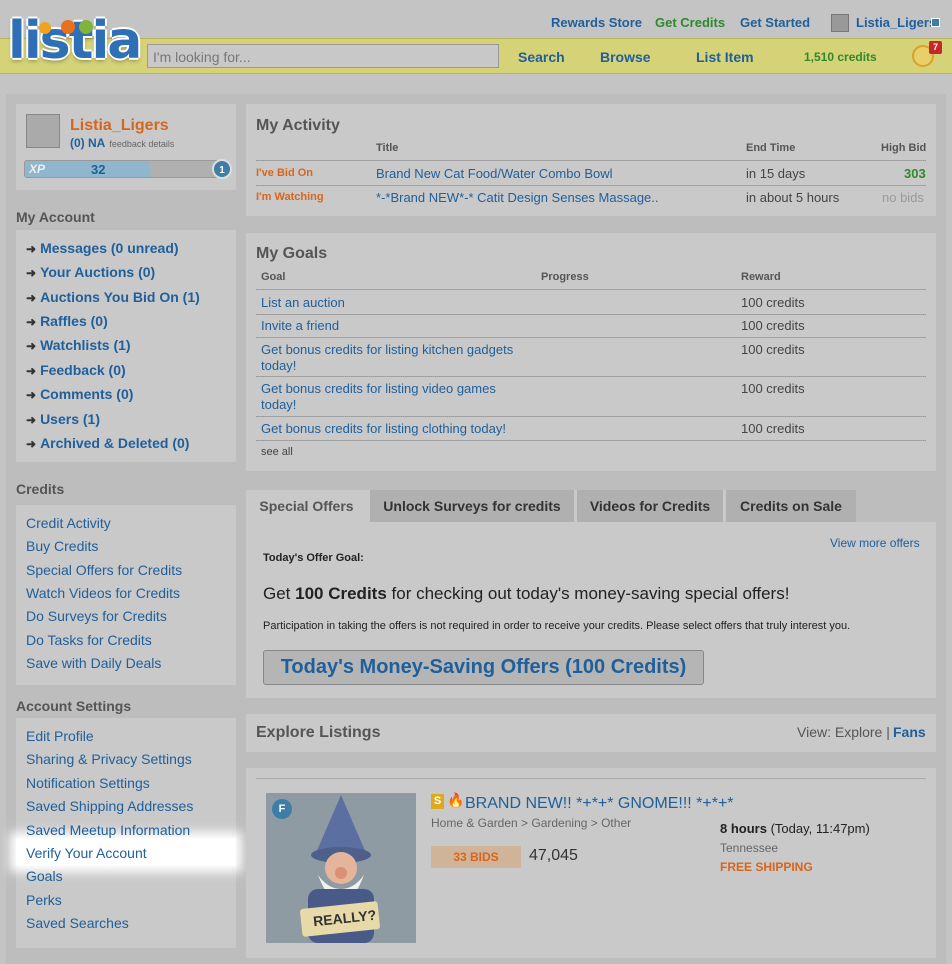  I want to click on tab-unlock-surveys: Unlock Surveys for credits, so click(472, 506).